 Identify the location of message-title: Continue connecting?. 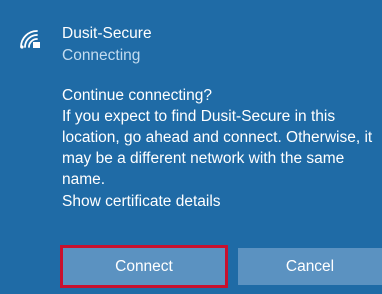
(137, 95).